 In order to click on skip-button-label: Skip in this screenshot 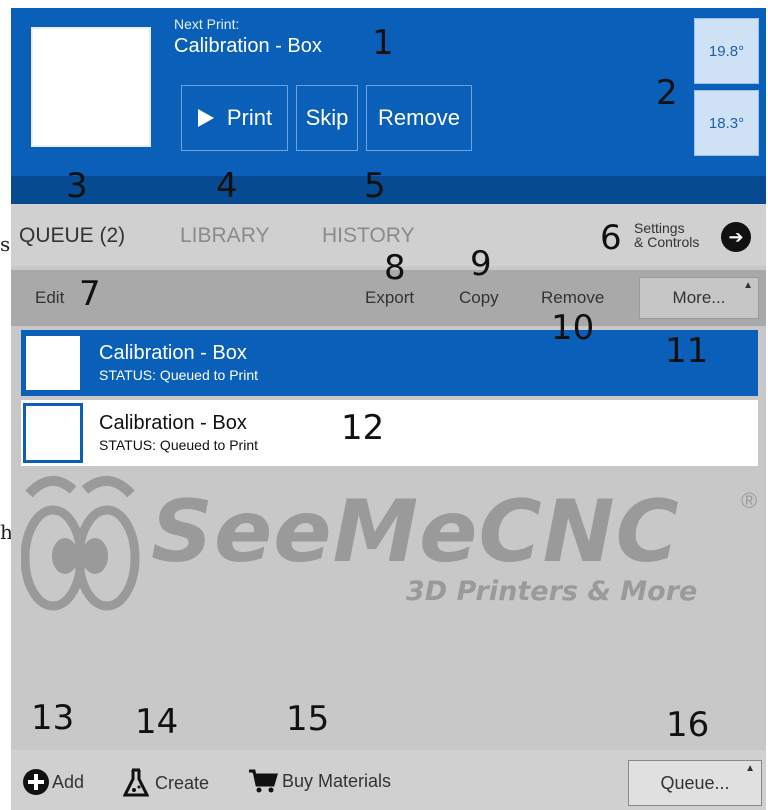, I will do `click(327, 117)`.